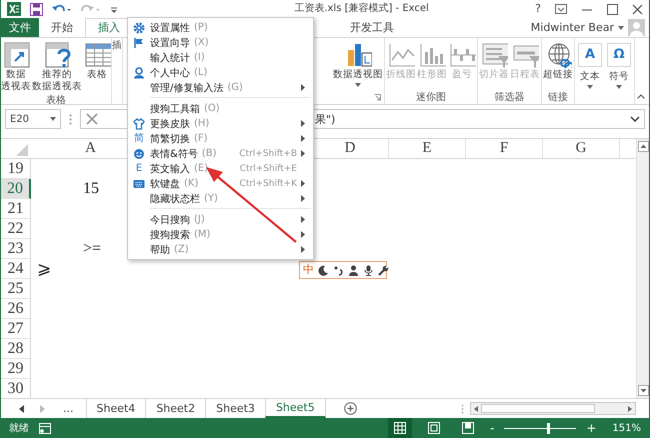 Image resolution: width=650 pixels, height=438 pixels. Describe the element at coordinates (626, 428) in the screenshot. I see `zoom-level: 151%` at that location.